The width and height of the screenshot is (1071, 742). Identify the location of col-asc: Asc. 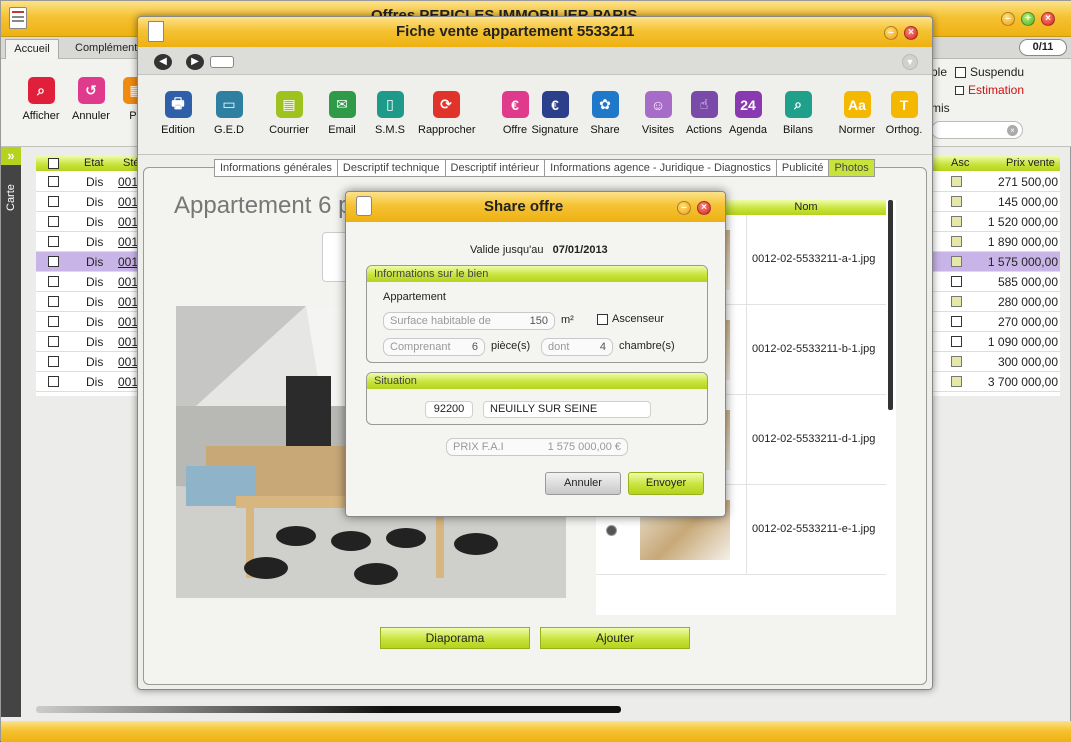
(960, 163).